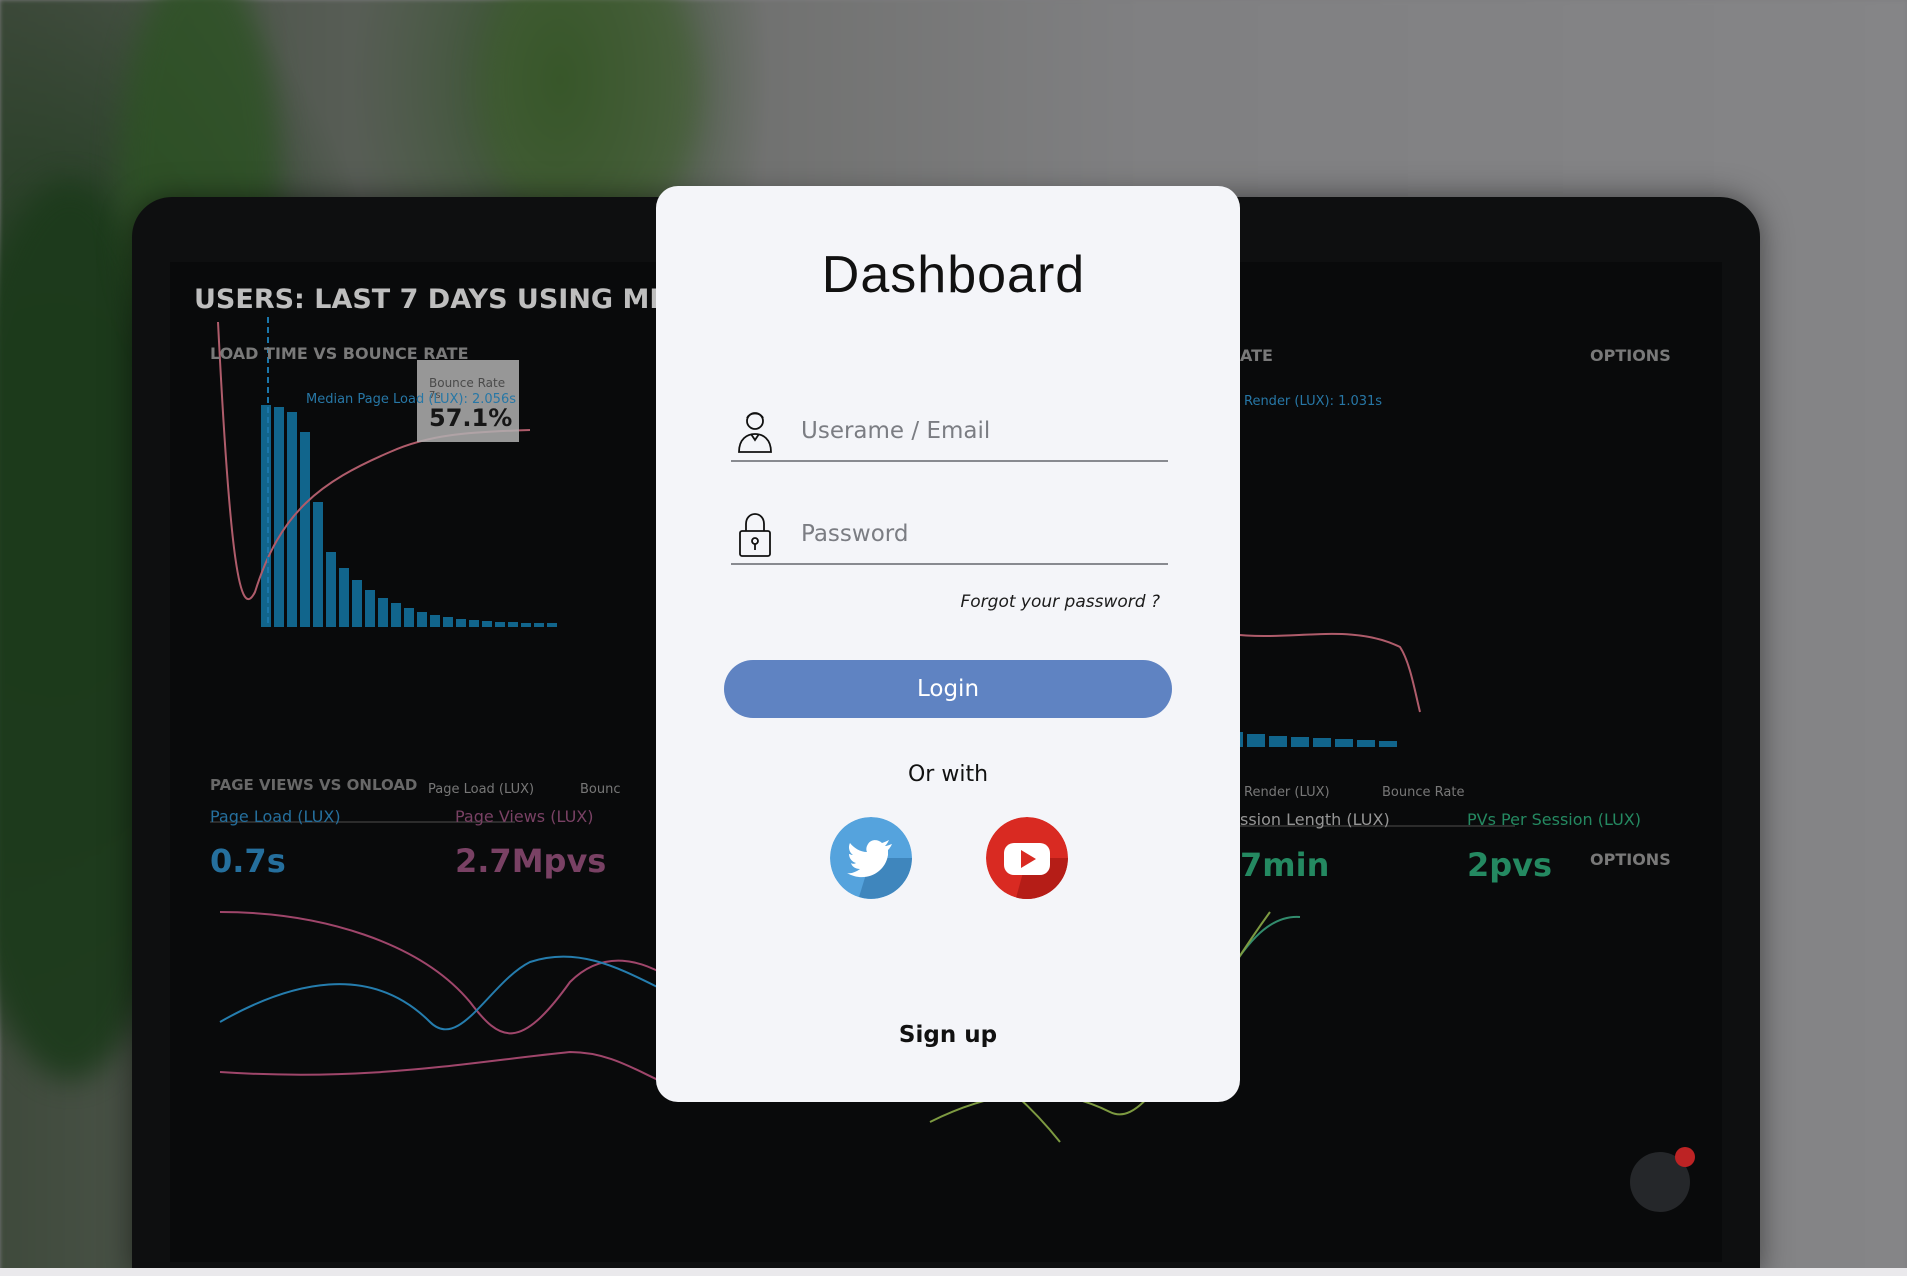 Image resolution: width=1907 pixels, height=1276 pixels. What do you see at coordinates (948, 689) in the screenshot?
I see `login-button: Login` at bounding box center [948, 689].